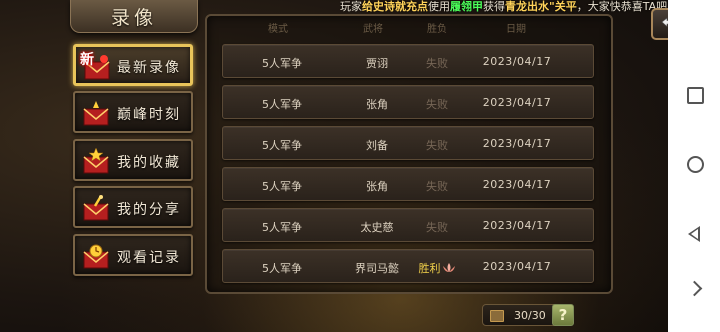 The height and width of the screenshot is (332, 720). I want to click on replay-row: 5人军争 太史慈 失败 2023/04/17, so click(408, 225).